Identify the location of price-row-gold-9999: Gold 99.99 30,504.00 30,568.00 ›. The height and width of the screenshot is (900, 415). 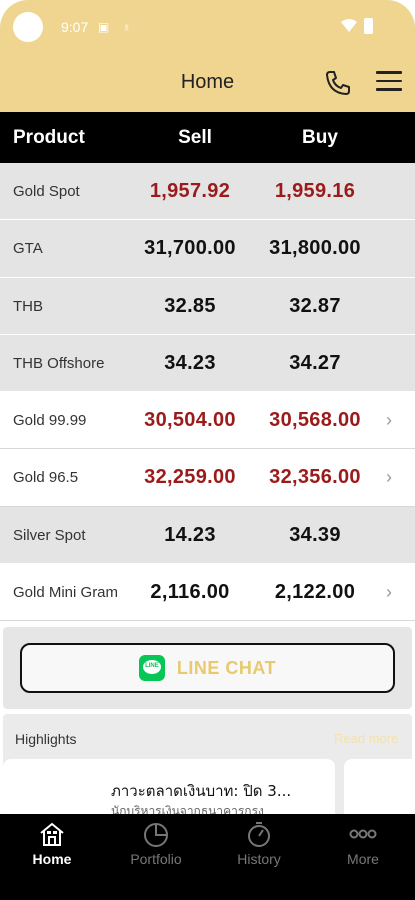
(207, 421).